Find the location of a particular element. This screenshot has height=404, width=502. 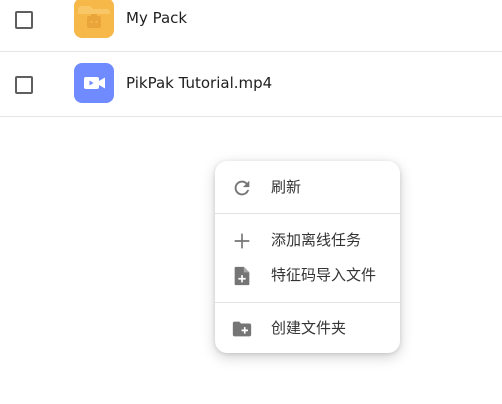

menu-item-label: 特征码导入文件 is located at coordinates (324, 275).